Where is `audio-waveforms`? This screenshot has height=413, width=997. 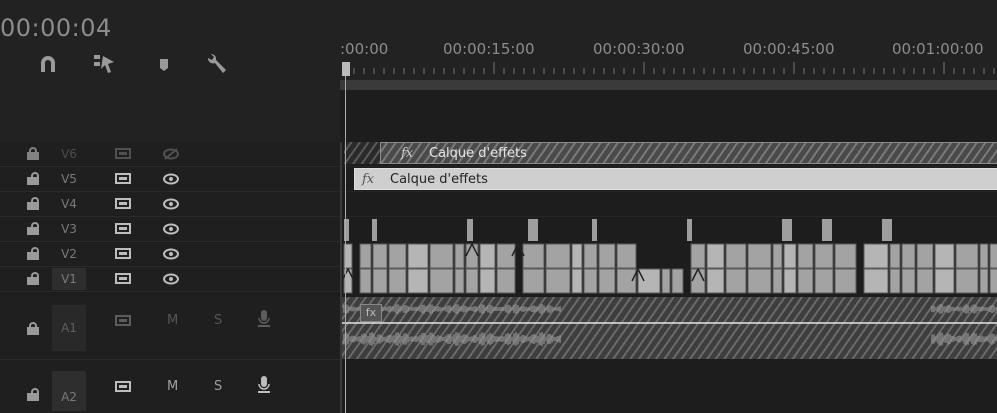
audio-waveforms is located at coordinates (669, 325).